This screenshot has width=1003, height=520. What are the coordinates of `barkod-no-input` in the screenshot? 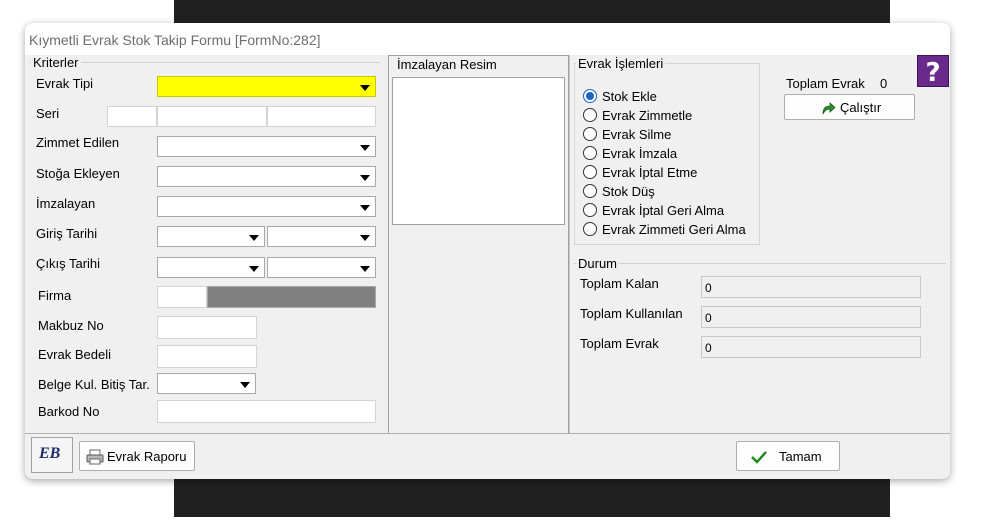 It's located at (266, 411).